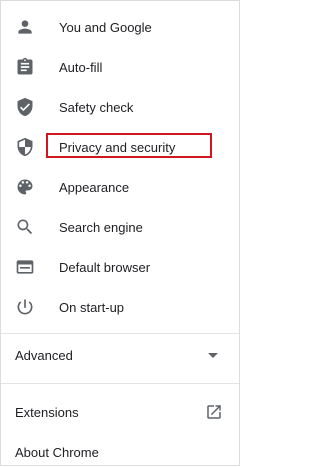 This screenshot has height=467, width=320. Describe the element at coordinates (25, 107) in the screenshot. I see `shield-check-icon` at that location.